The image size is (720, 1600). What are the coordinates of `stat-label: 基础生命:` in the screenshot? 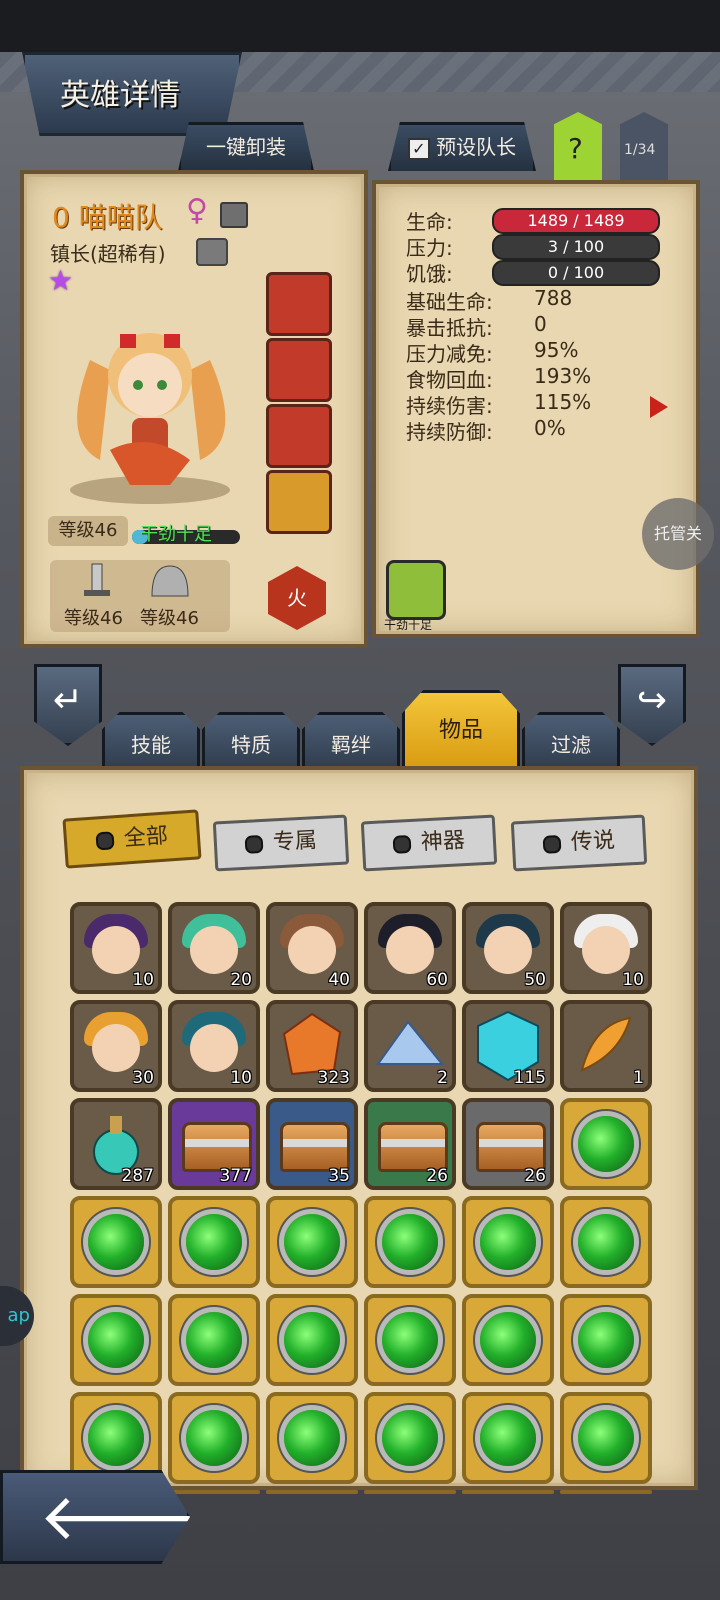 It's located at (449, 302).